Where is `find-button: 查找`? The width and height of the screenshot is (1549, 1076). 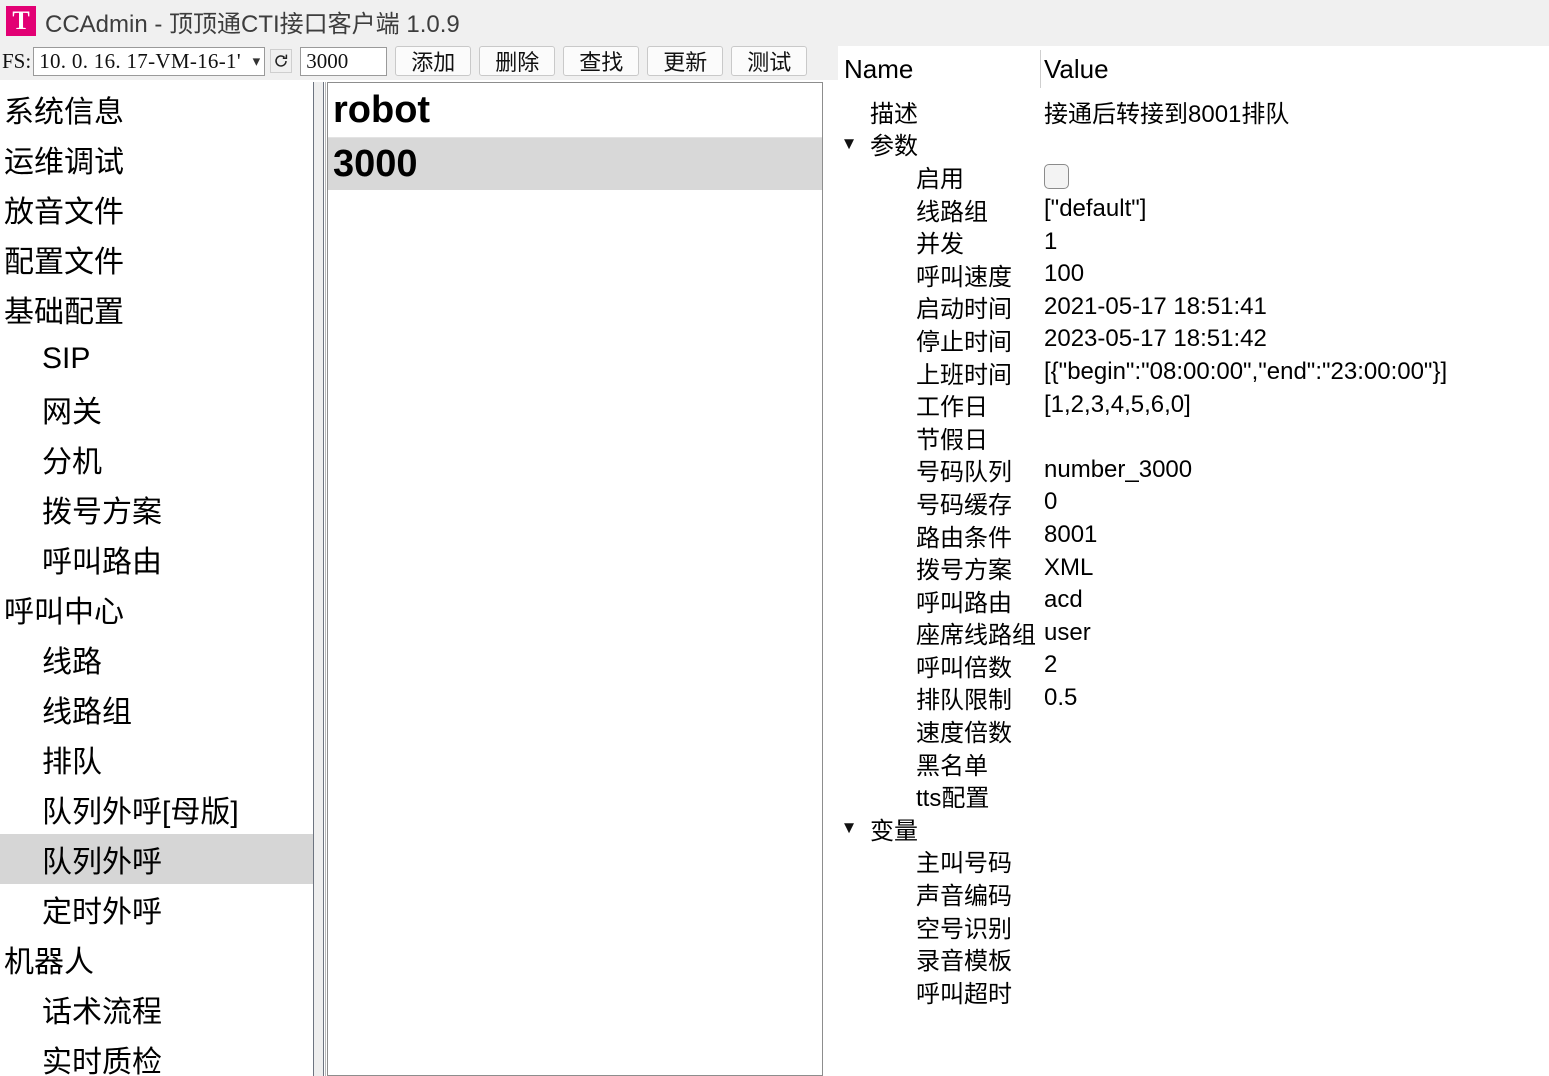
find-button: 查找 is located at coordinates (601, 61).